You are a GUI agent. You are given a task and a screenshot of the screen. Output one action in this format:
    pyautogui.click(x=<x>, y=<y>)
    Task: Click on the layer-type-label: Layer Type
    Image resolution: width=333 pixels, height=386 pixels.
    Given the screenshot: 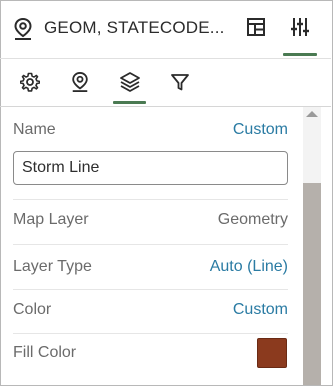 What is the action you would take?
    pyautogui.click(x=52, y=266)
    